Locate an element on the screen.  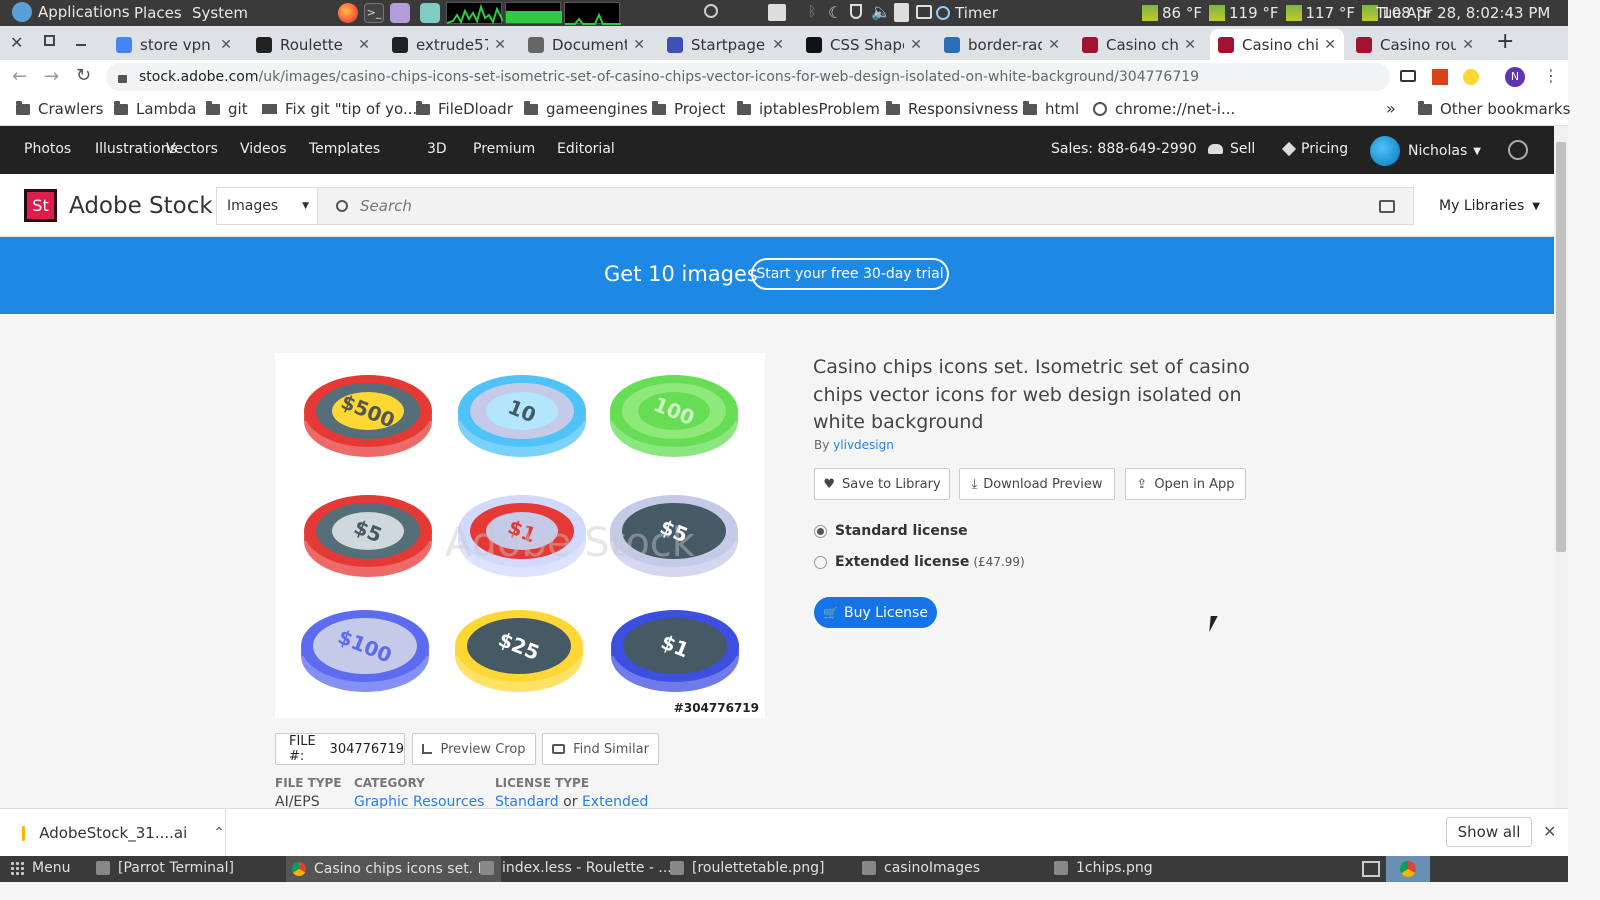
browser-tab: Document ✕ is located at coordinates (586, 44).